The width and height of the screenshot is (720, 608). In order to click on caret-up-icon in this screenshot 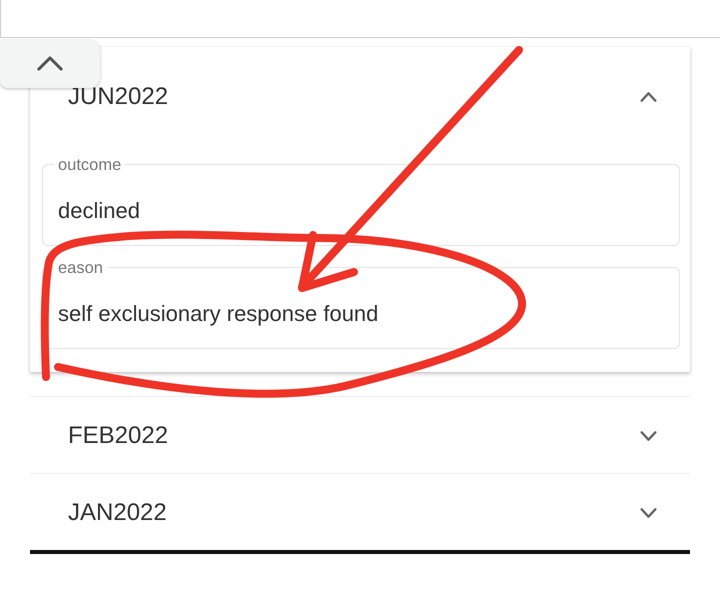, I will do `click(50, 63)`.